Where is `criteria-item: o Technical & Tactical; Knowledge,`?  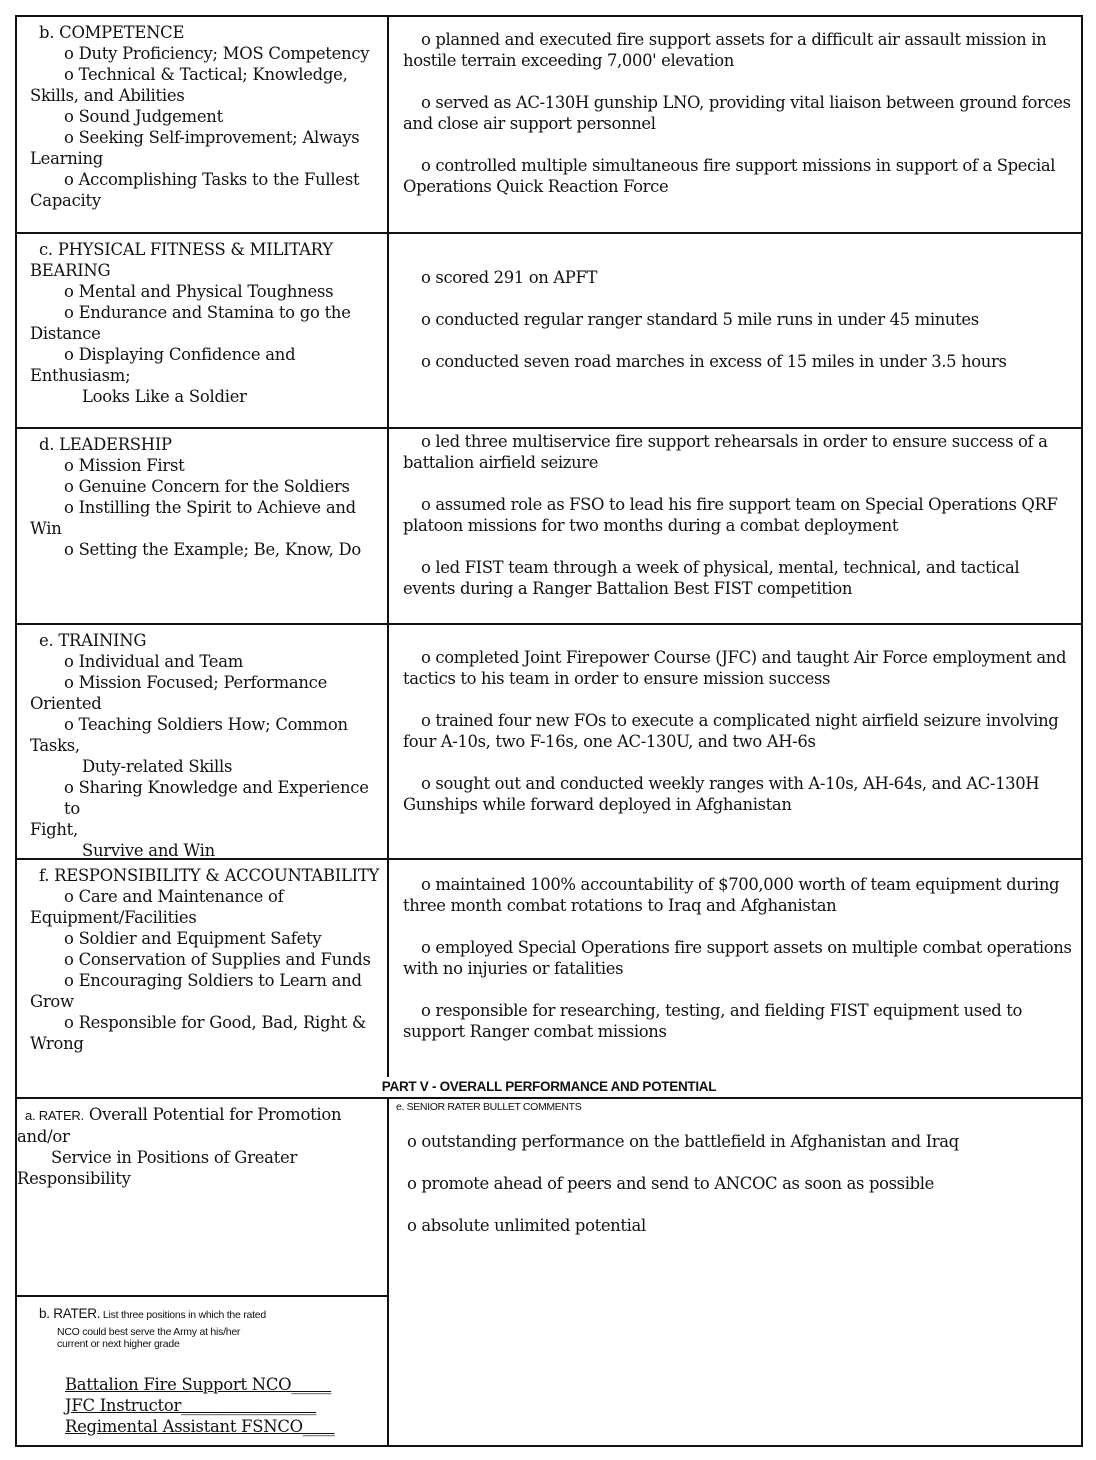 criteria-item: o Technical & Tactical; Knowledge, is located at coordinates (206, 74).